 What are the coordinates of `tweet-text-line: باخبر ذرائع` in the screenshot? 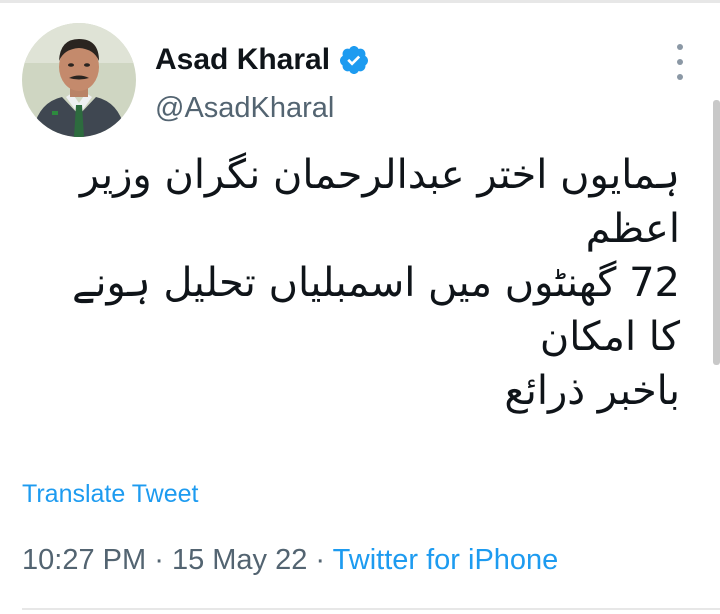 It's located at (592, 391).